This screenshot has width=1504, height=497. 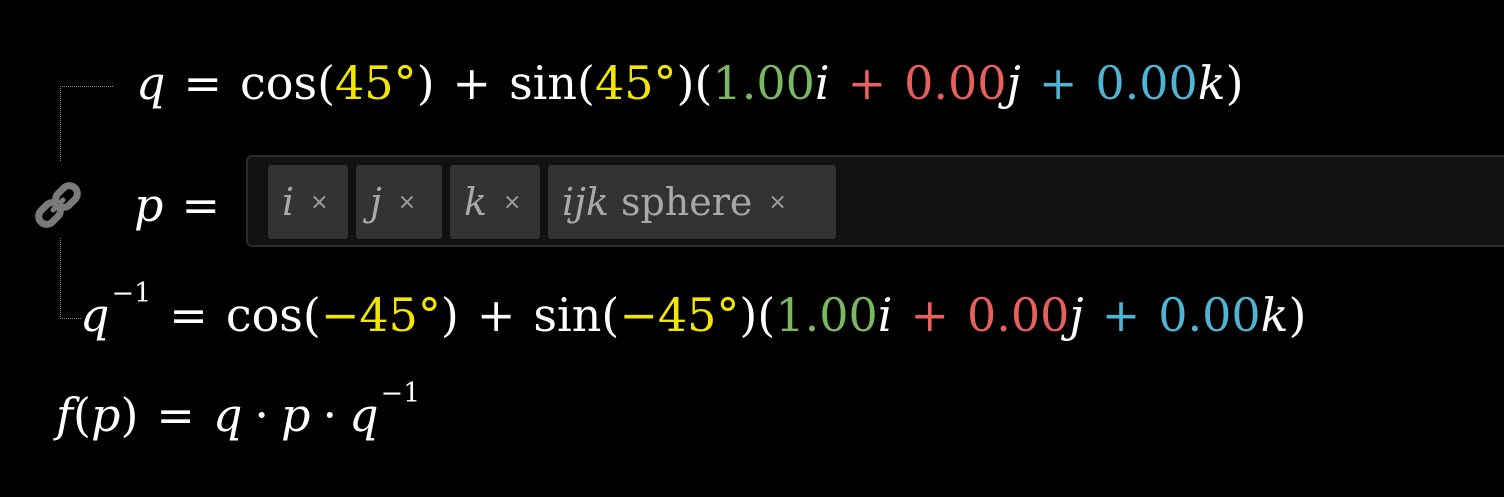 I want to click on f-symbol: f, so click(x=65, y=415).